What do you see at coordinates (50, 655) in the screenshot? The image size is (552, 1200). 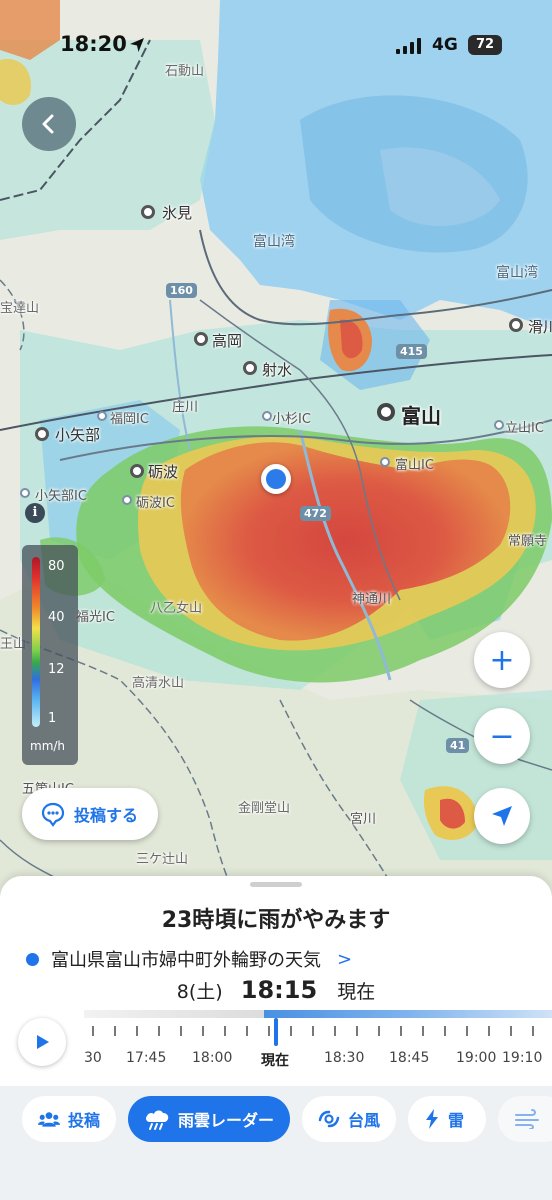 I see `rain-intensity-legend: 80 40 12 1 mm/h` at bounding box center [50, 655].